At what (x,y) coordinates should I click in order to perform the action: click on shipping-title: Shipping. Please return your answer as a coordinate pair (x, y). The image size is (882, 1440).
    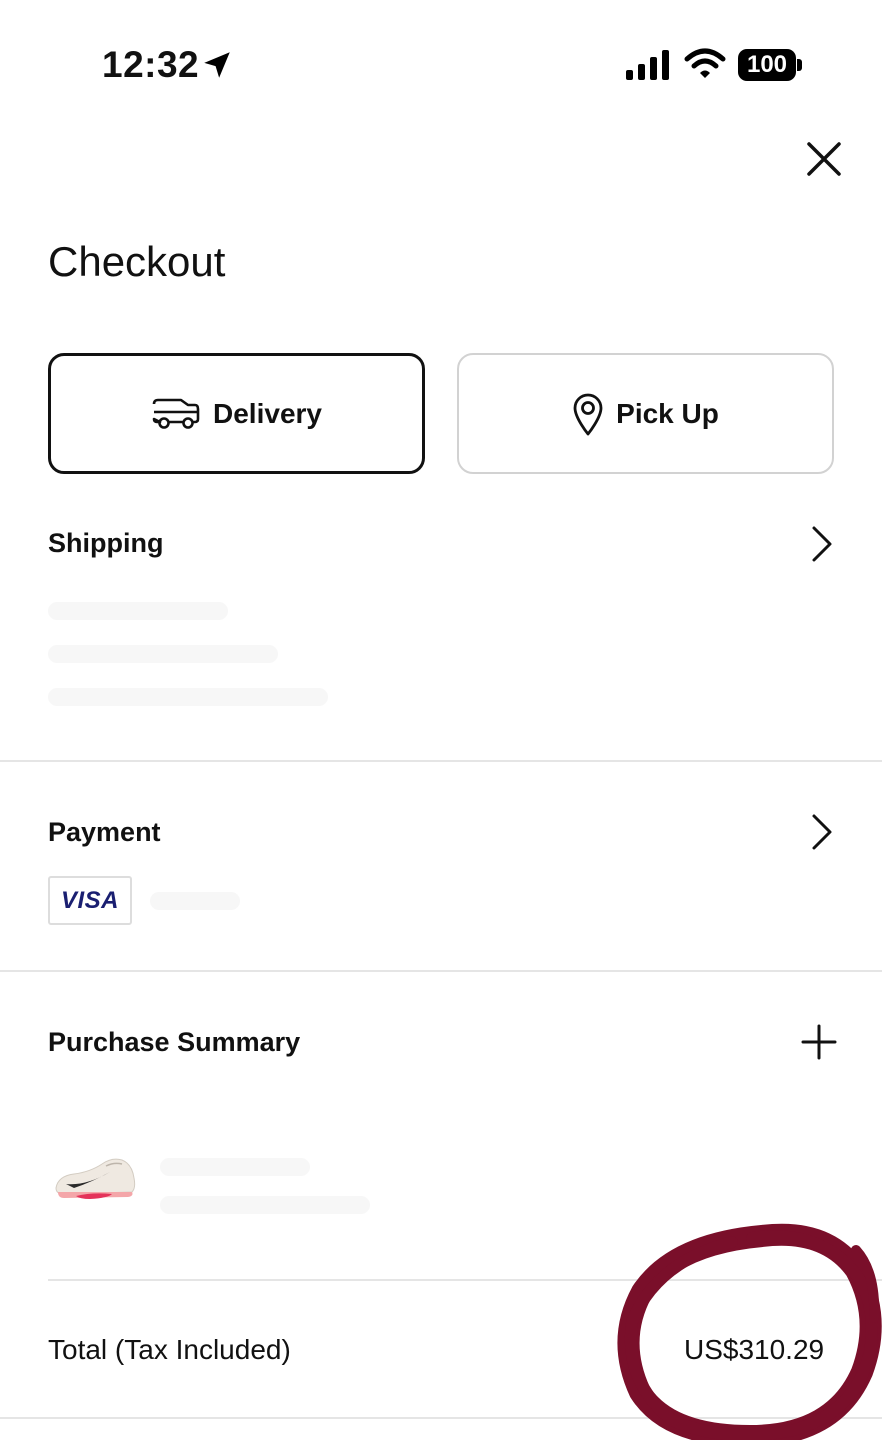
    Looking at the image, I should click on (106, 543).